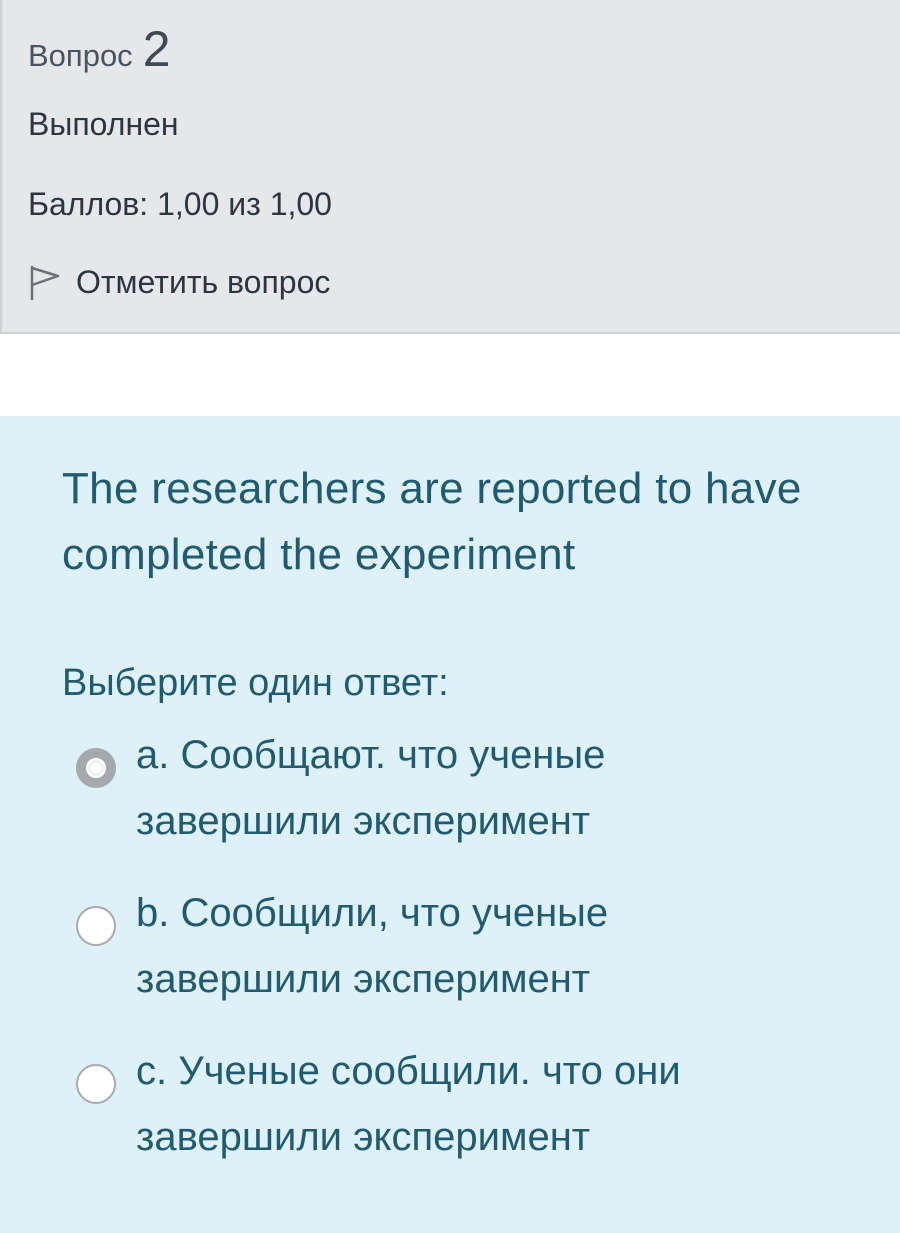 Image resolution: width=900 pixels, height=1233 pixels. Describe the element at coordinates (203, 282) in the screenshot. I see `flag-question-label: Отметить вопрос` at that location.